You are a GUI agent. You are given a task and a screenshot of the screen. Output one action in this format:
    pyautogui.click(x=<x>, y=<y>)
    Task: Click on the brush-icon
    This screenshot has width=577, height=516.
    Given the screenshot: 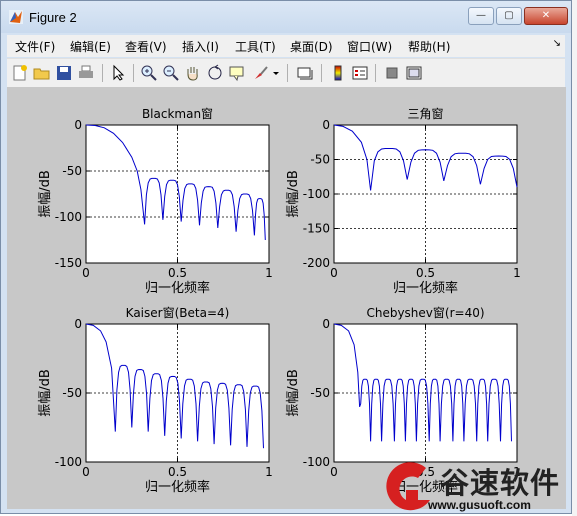 What is the action you would take?
    pyautogui.click(x=261, y=73)
    